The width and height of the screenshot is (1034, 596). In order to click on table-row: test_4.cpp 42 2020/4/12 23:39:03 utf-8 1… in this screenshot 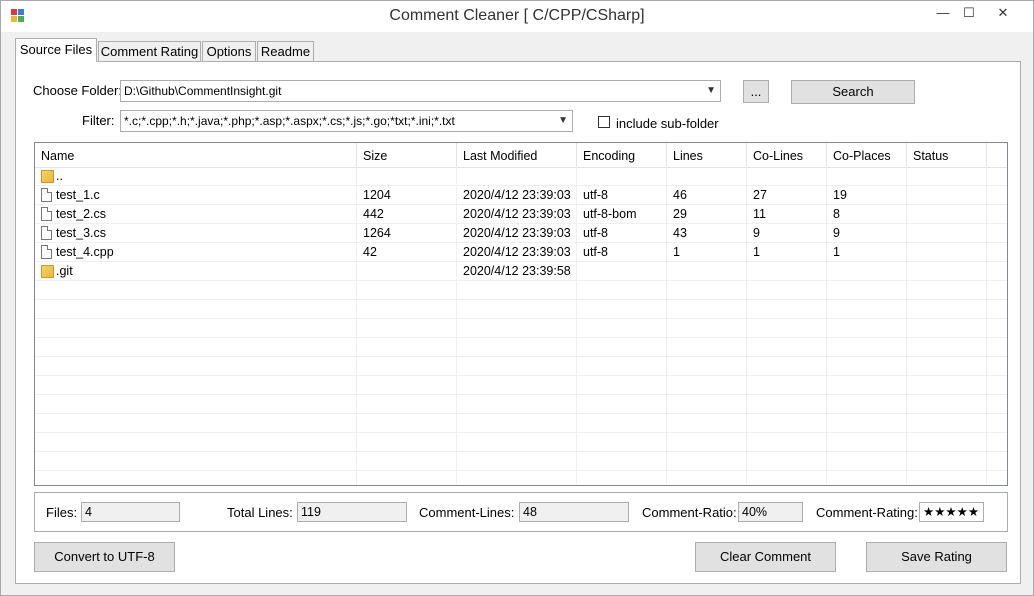, I will do `click(521, 252)`.